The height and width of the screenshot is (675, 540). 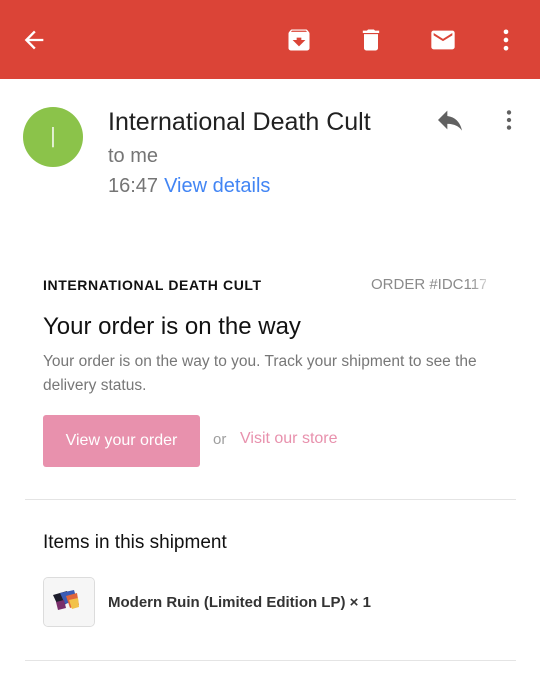 I want to click on toolbar-more-button, so click(x=506, y=40).